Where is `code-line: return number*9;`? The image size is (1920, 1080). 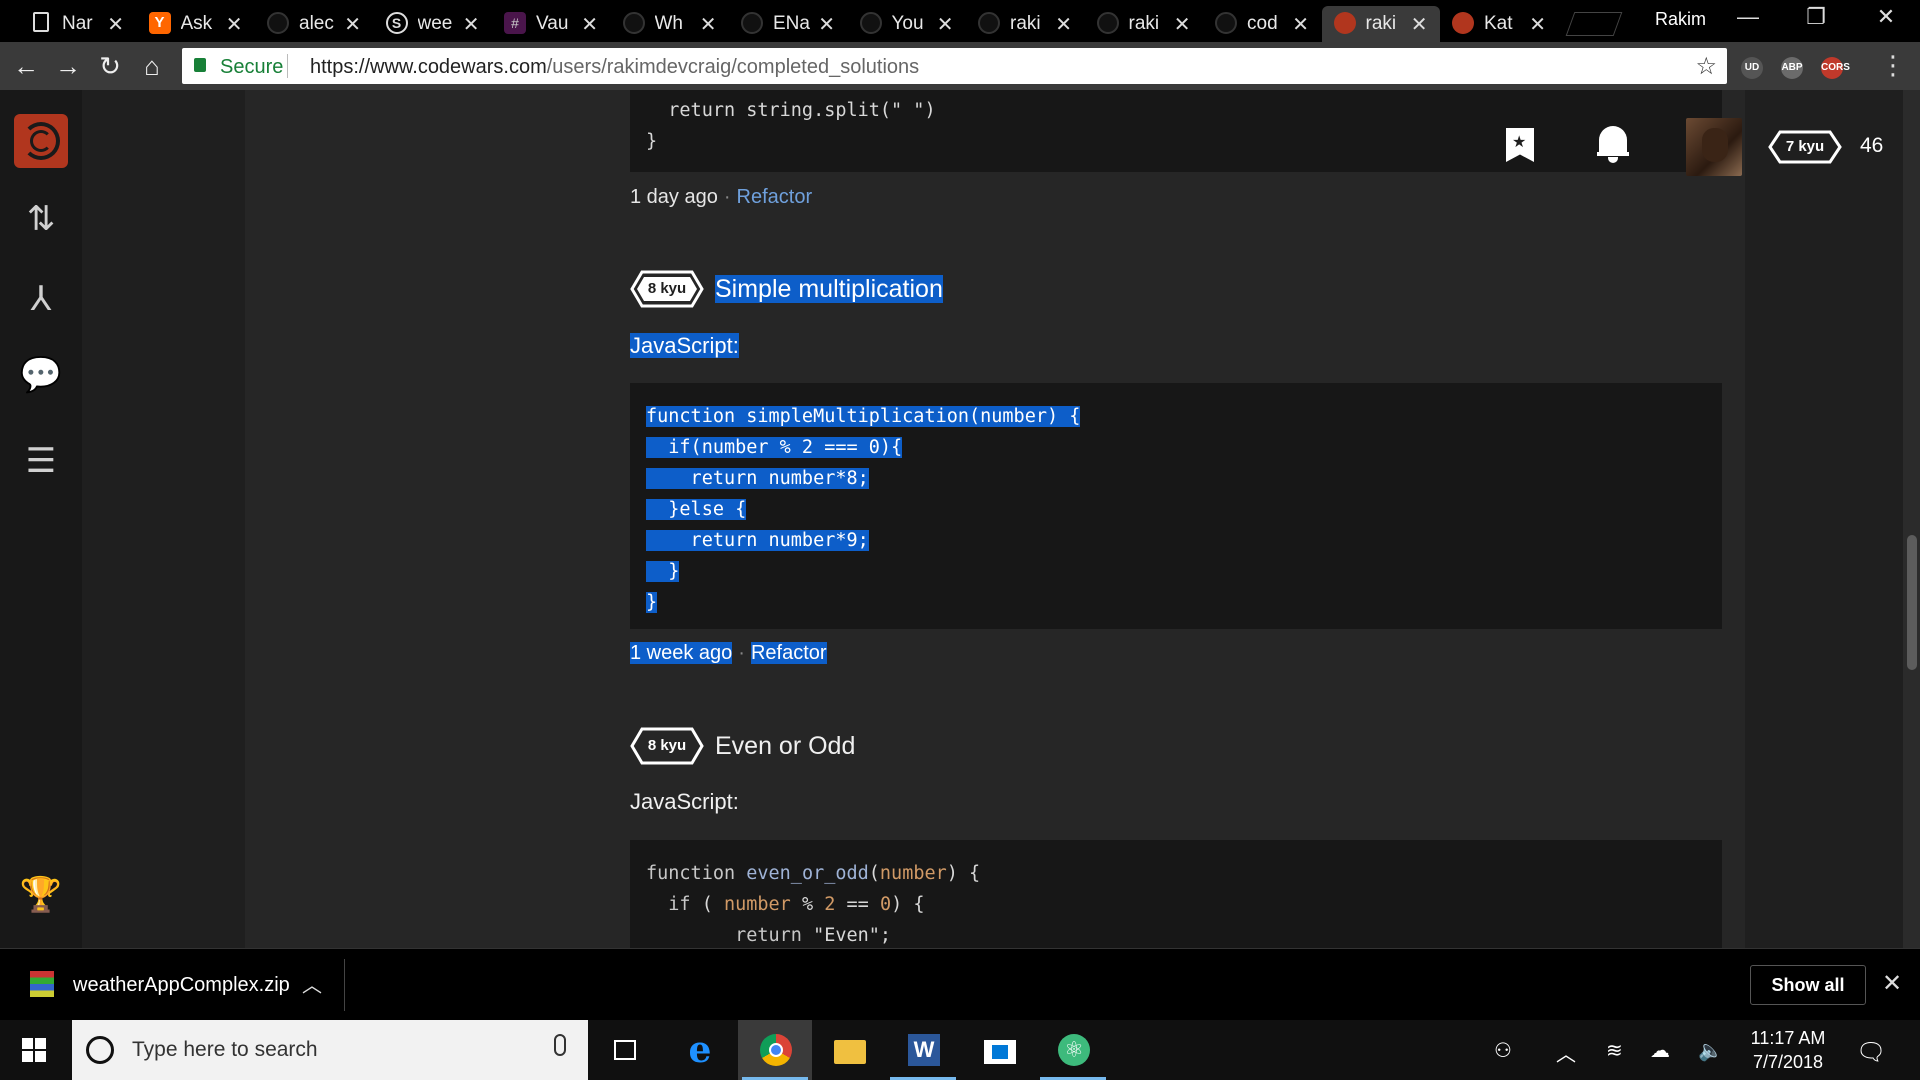 code-line: return number*9; is located at coordinates (757, 540).